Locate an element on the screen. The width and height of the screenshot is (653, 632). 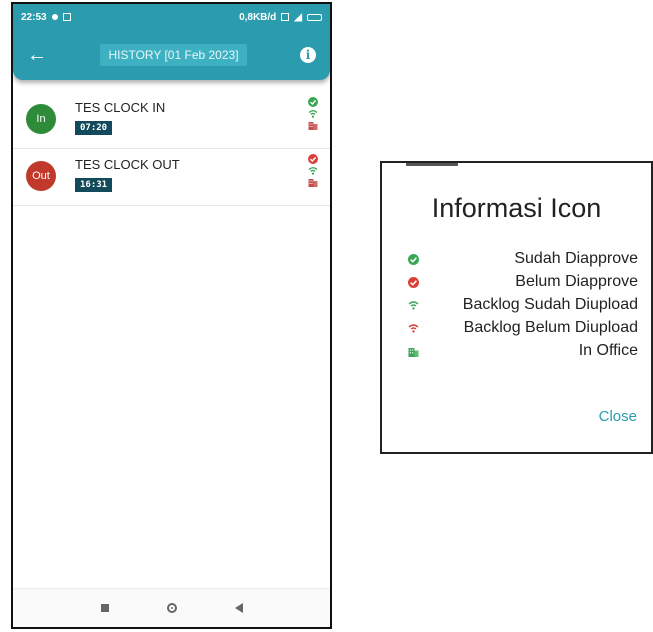
status-time: 22:53 is located at coordinates (34, 17).